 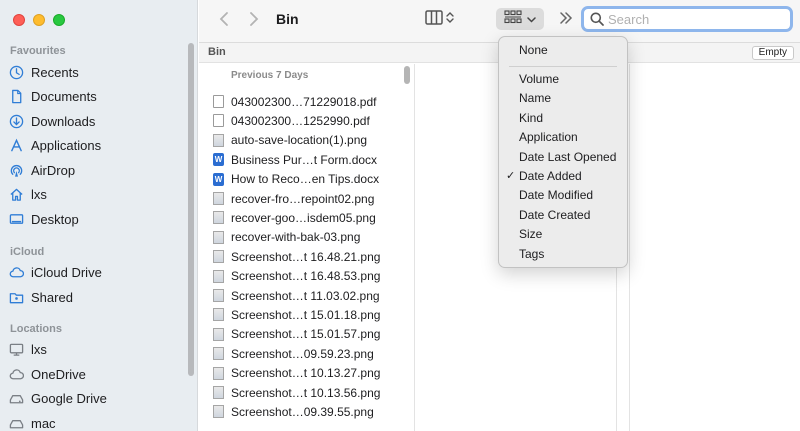 What do you see at coordinates (548, 137) in the screenshot?
I see `menu-item-label: Application` at bounding box center [548, 137].